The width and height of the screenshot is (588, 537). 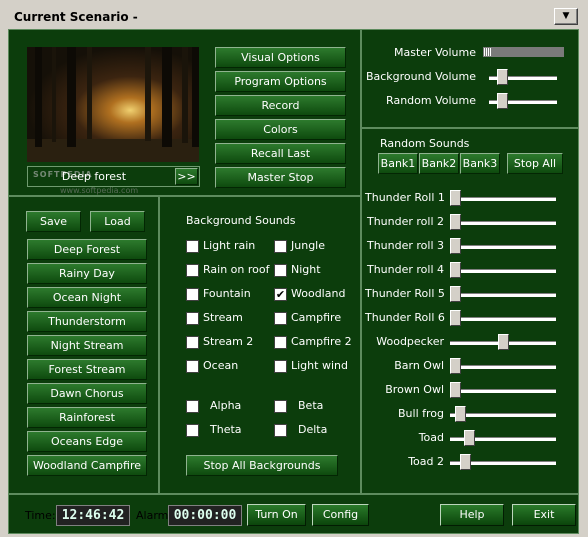 I want to click on checkbox-label: Ocean, so click(x=221, y=365).